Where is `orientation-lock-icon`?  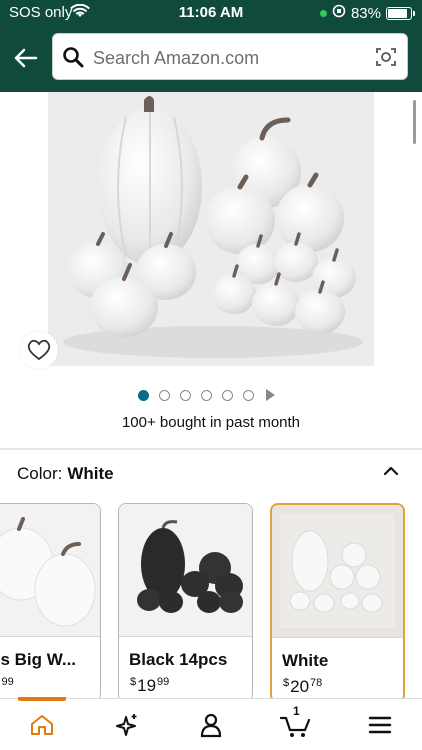 orientation-lock-icon is located at coordinates (339, 13).